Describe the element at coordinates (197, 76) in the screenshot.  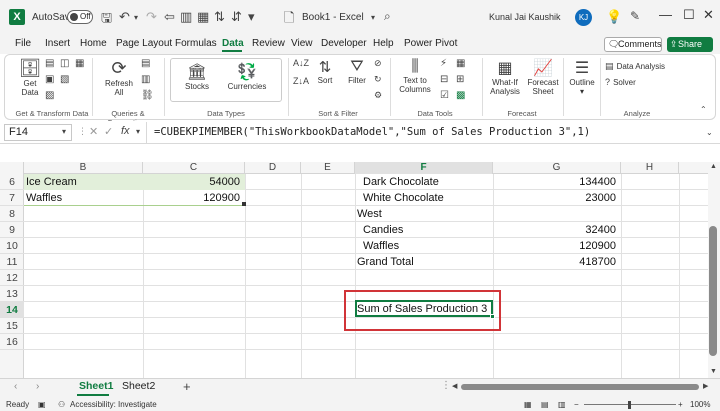
I see `stocks-button: 🏛 Stocks` at that location.